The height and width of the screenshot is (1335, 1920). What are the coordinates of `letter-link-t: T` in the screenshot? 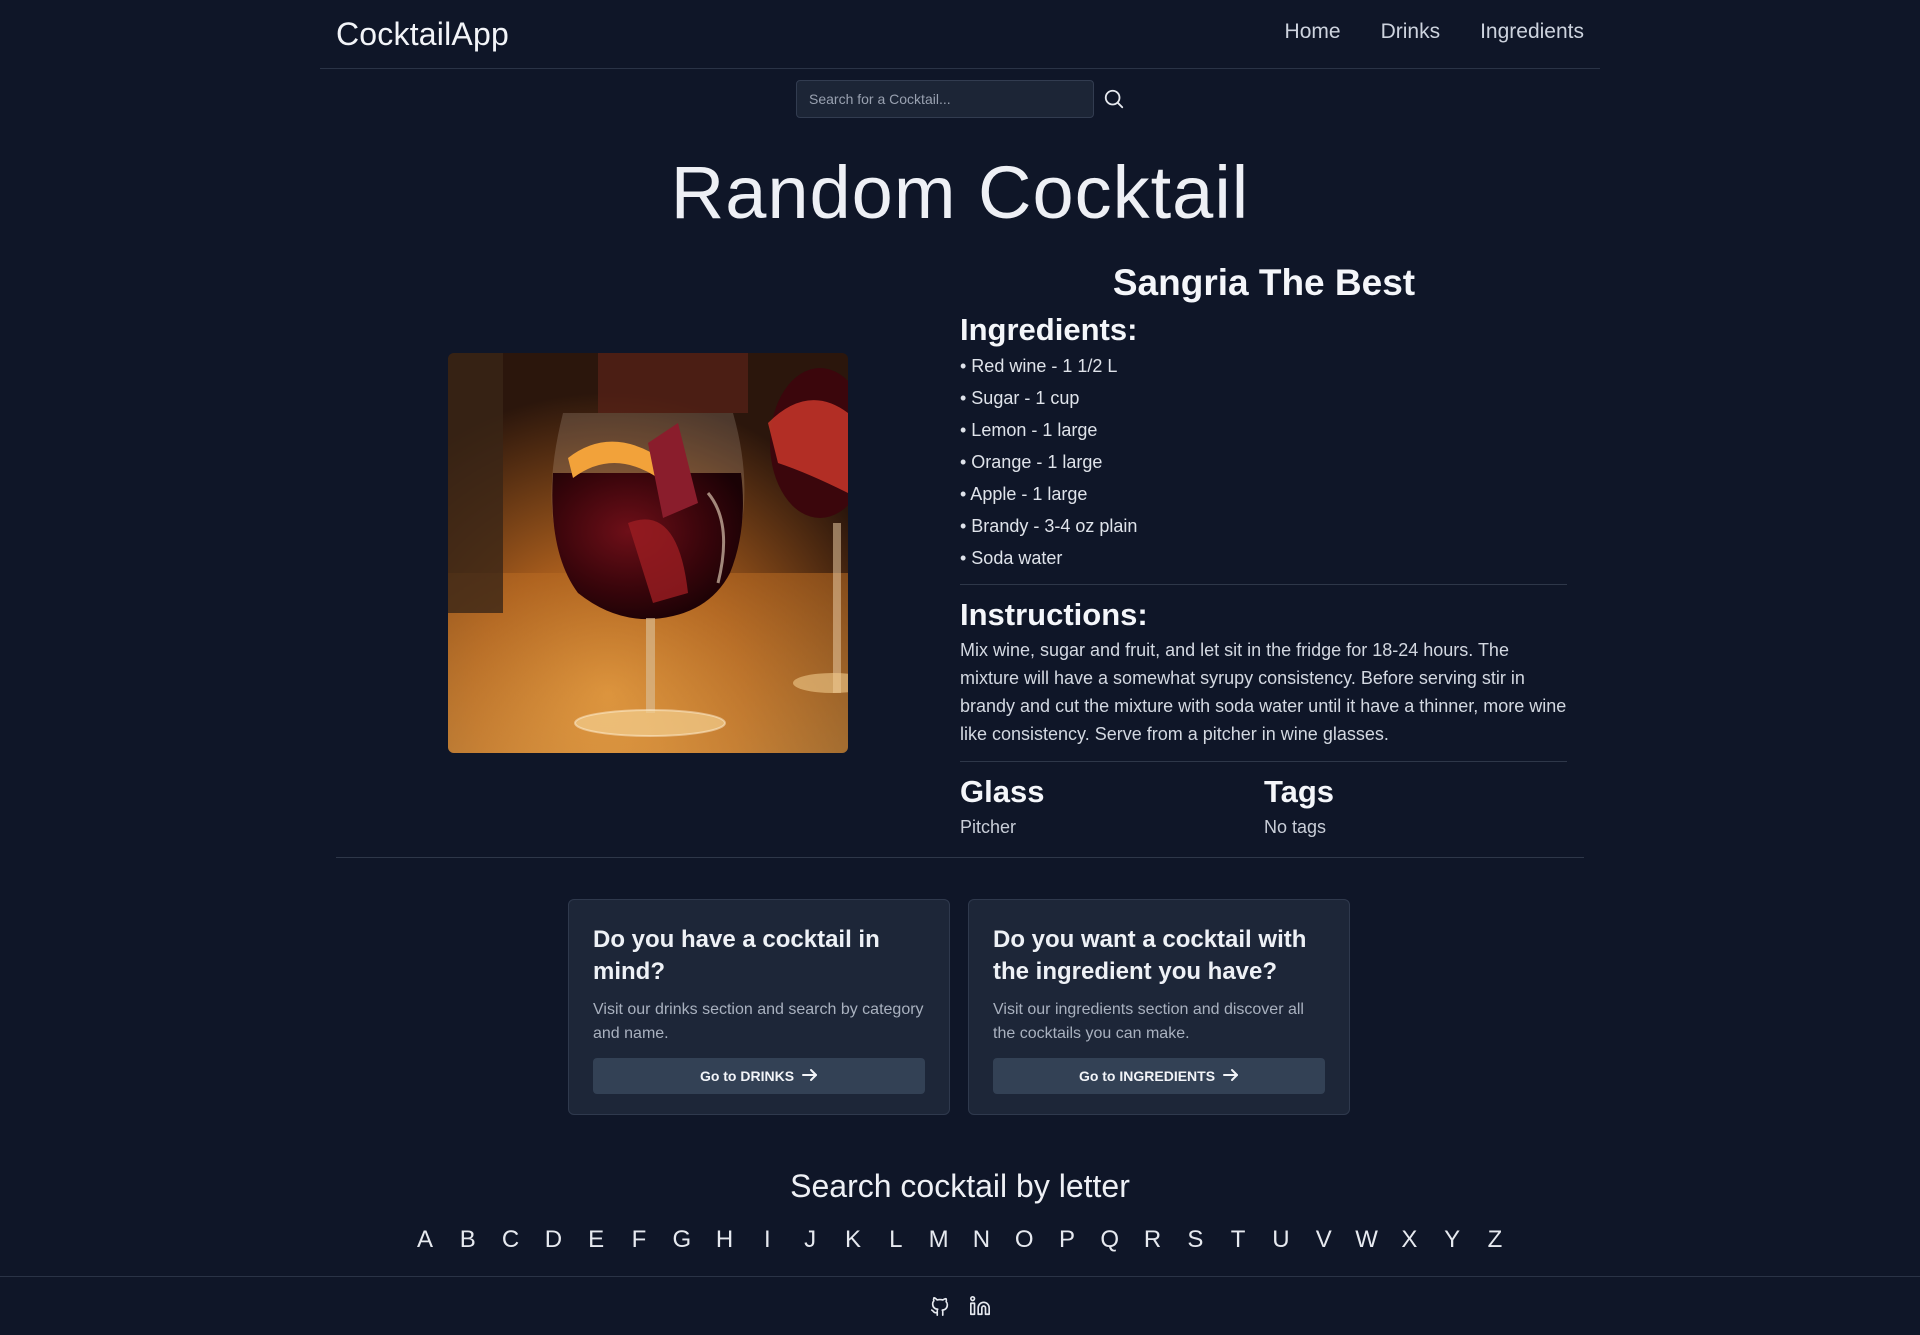 It's located at (1238, 1240).